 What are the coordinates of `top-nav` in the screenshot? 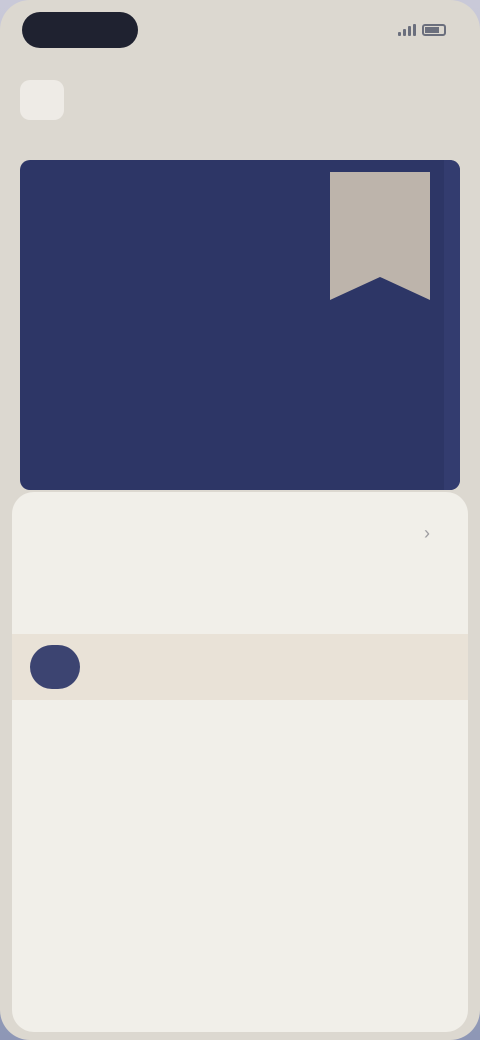 It's located at (240, 100).